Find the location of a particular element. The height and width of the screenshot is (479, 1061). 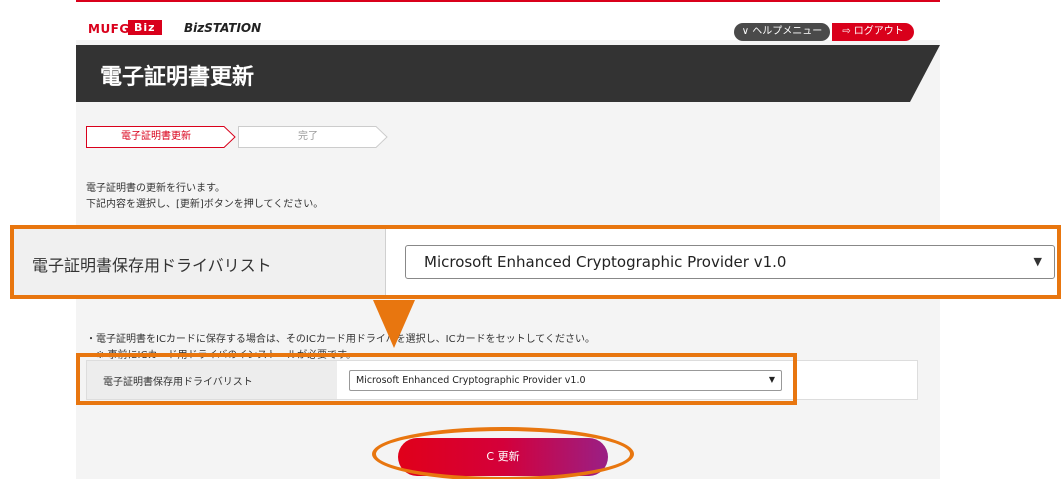

brand-mufg-logo: MUFG is located at coordinates (109, 29).